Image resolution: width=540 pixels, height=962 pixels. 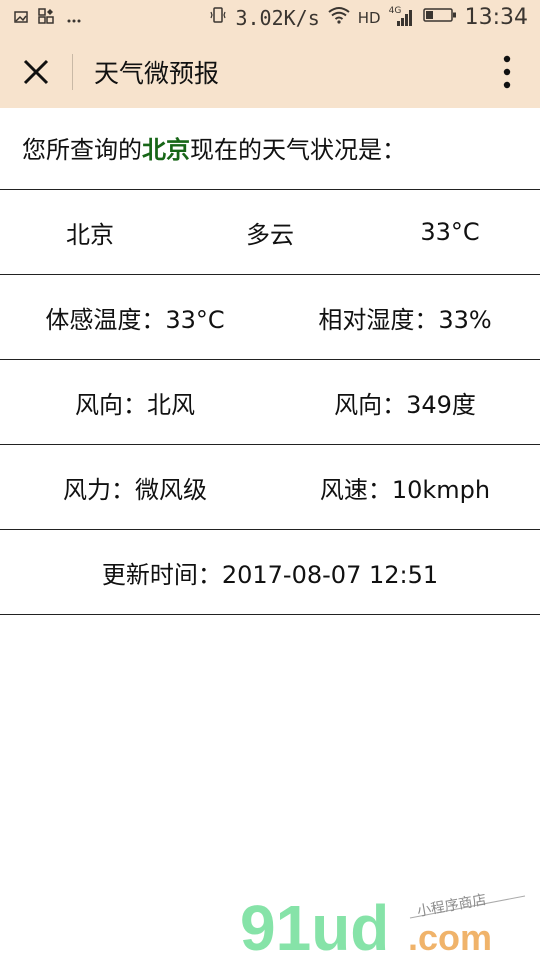 I want to click on status-bar: 3.02K/s HD 4G 13:34, so click(x=270, y=18).